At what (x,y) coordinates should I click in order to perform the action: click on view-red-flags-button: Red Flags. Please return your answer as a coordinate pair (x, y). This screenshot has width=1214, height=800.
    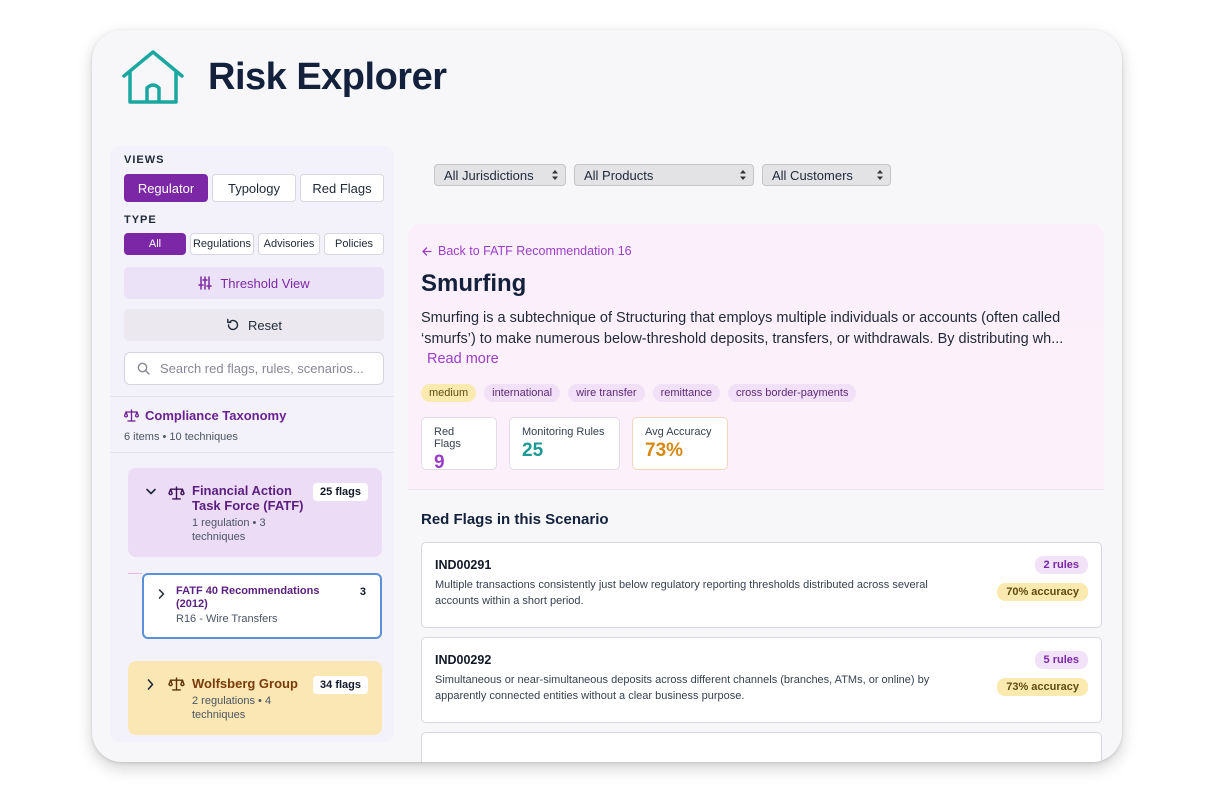
    Looking at the image, I should click on (342, 188).